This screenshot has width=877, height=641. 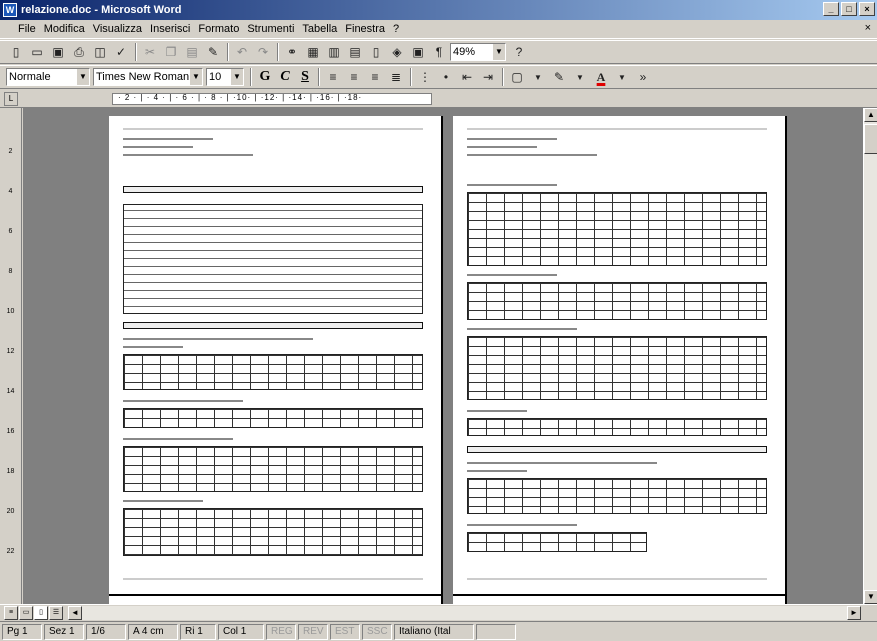 I want to click on tab-selector-icon: L, so click(x=11, y=99).